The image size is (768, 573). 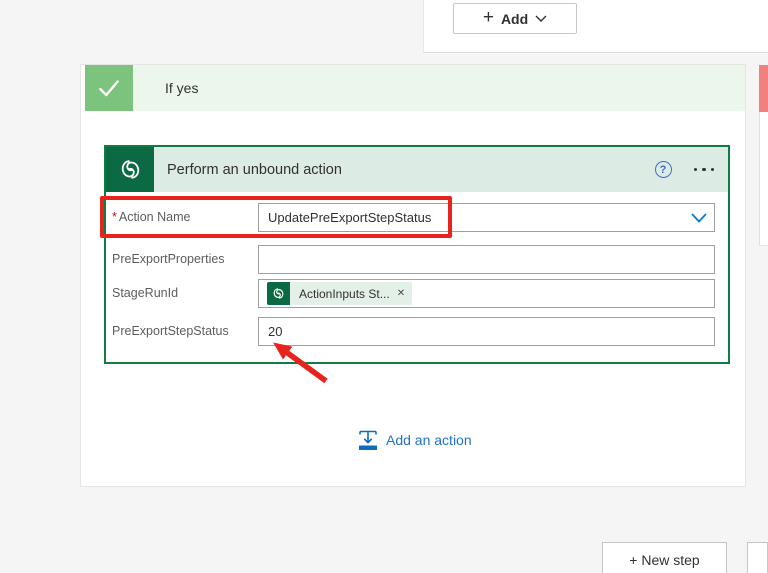 I want to click on save-button-fragment, so click(x=757, y=557).